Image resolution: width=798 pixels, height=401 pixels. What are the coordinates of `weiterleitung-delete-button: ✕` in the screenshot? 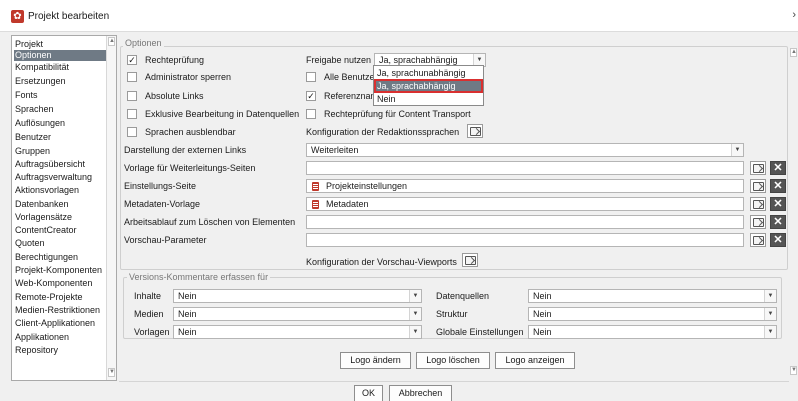 It's located at (778, 168).